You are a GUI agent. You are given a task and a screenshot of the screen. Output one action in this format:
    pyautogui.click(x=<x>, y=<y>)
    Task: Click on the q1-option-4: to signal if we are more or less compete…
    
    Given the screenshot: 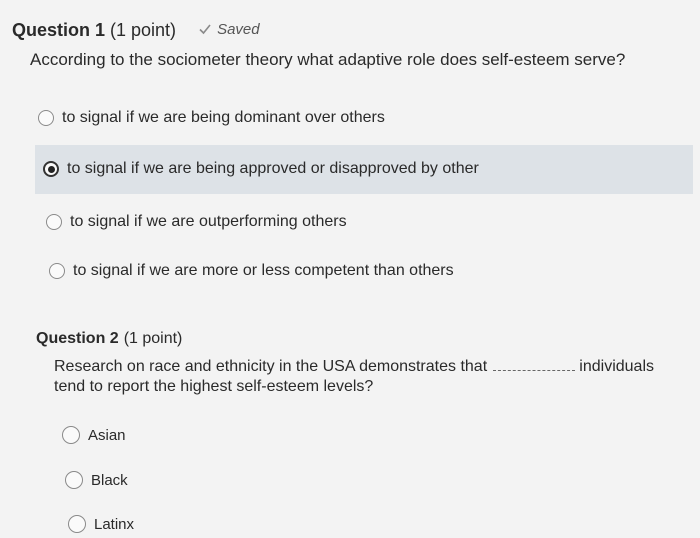 What is the action you would take?
    pyautogui.click(x=251, y=271)
    